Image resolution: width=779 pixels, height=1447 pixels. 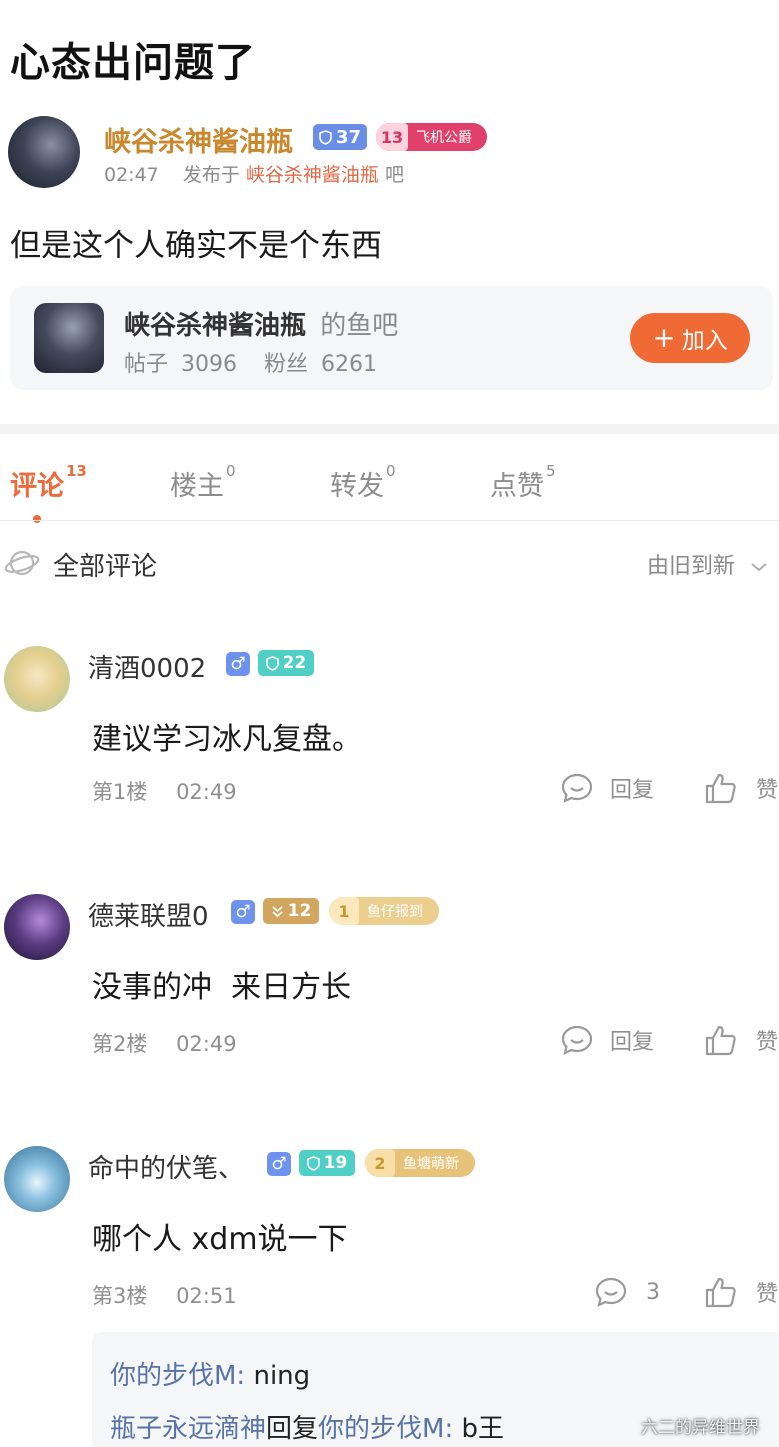 I want to click on active-tab-indicator, so click(x=37, y=519).